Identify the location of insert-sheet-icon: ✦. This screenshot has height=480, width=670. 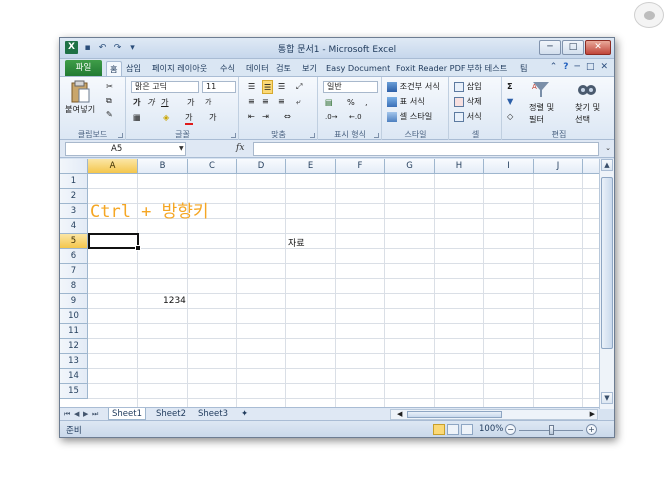
(244, 414).